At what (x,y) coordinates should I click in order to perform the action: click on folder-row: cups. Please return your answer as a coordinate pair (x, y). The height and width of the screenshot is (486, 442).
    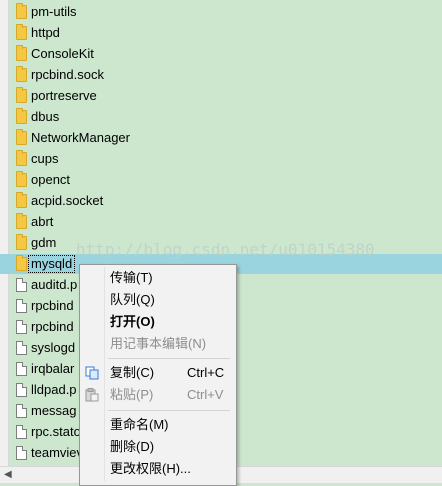
    Looking at the image, I should click on (221, 159).